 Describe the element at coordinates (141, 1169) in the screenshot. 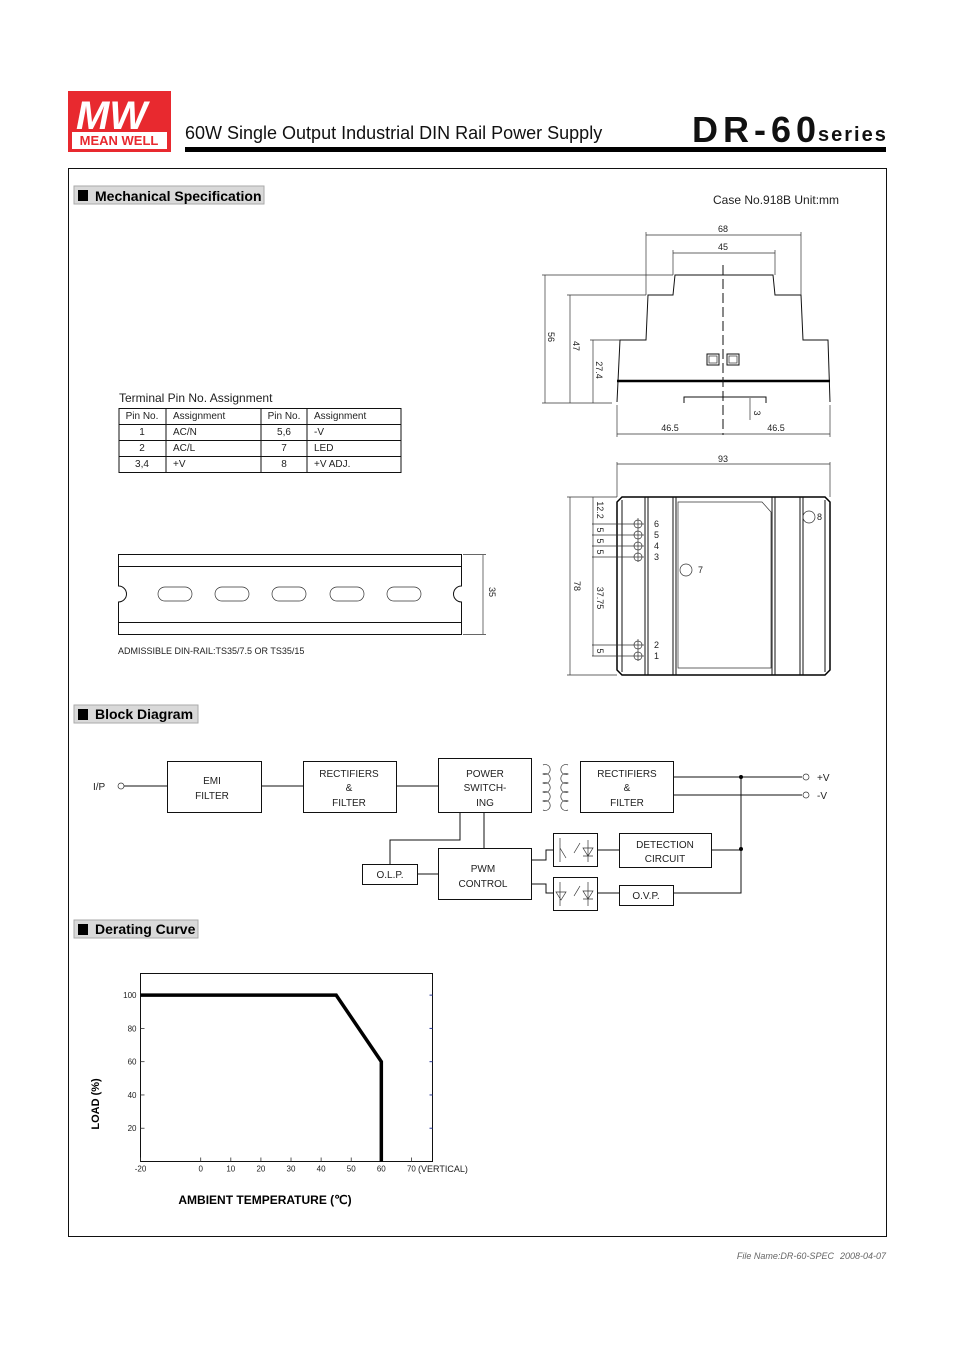

I see `x-tick-label: -20` at that location.